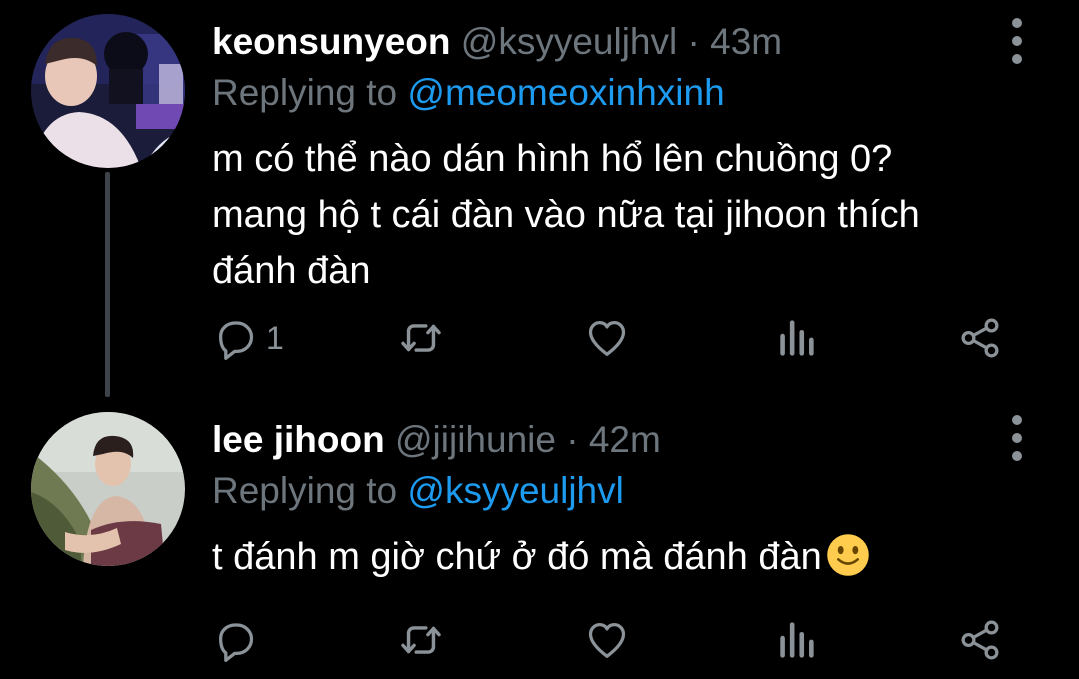 The width and height of the screenshot is (1079, 679). I want to click on display-name: keonsunyeon, so click(331, 41).